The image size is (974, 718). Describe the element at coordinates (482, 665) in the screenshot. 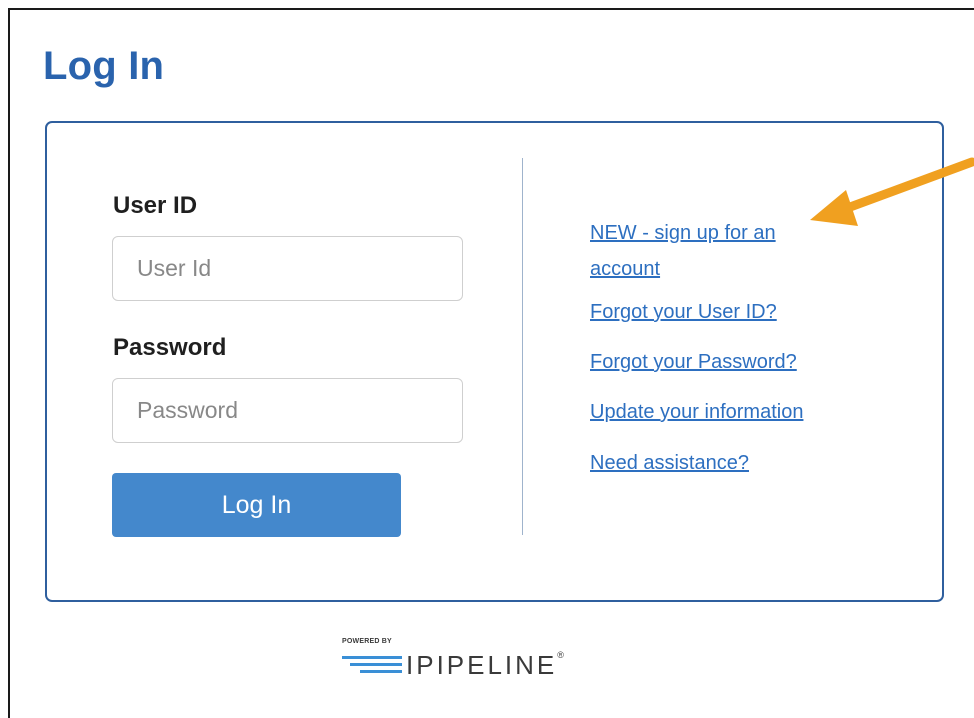

I see `brand-wordmark: IPIPELINE` at that location.